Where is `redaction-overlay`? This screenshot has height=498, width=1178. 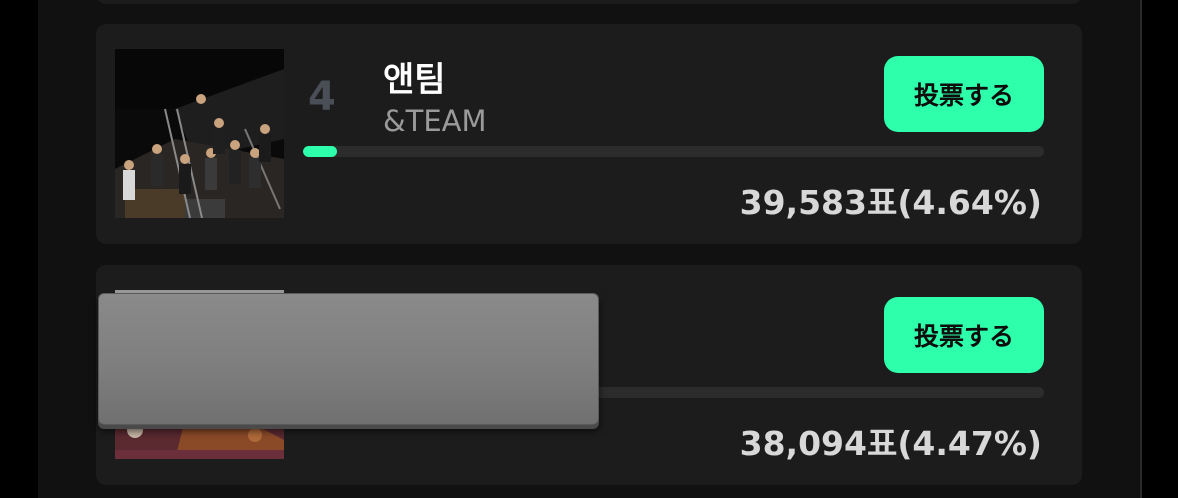
redaction-overlay is located at coordinates (348, 359).